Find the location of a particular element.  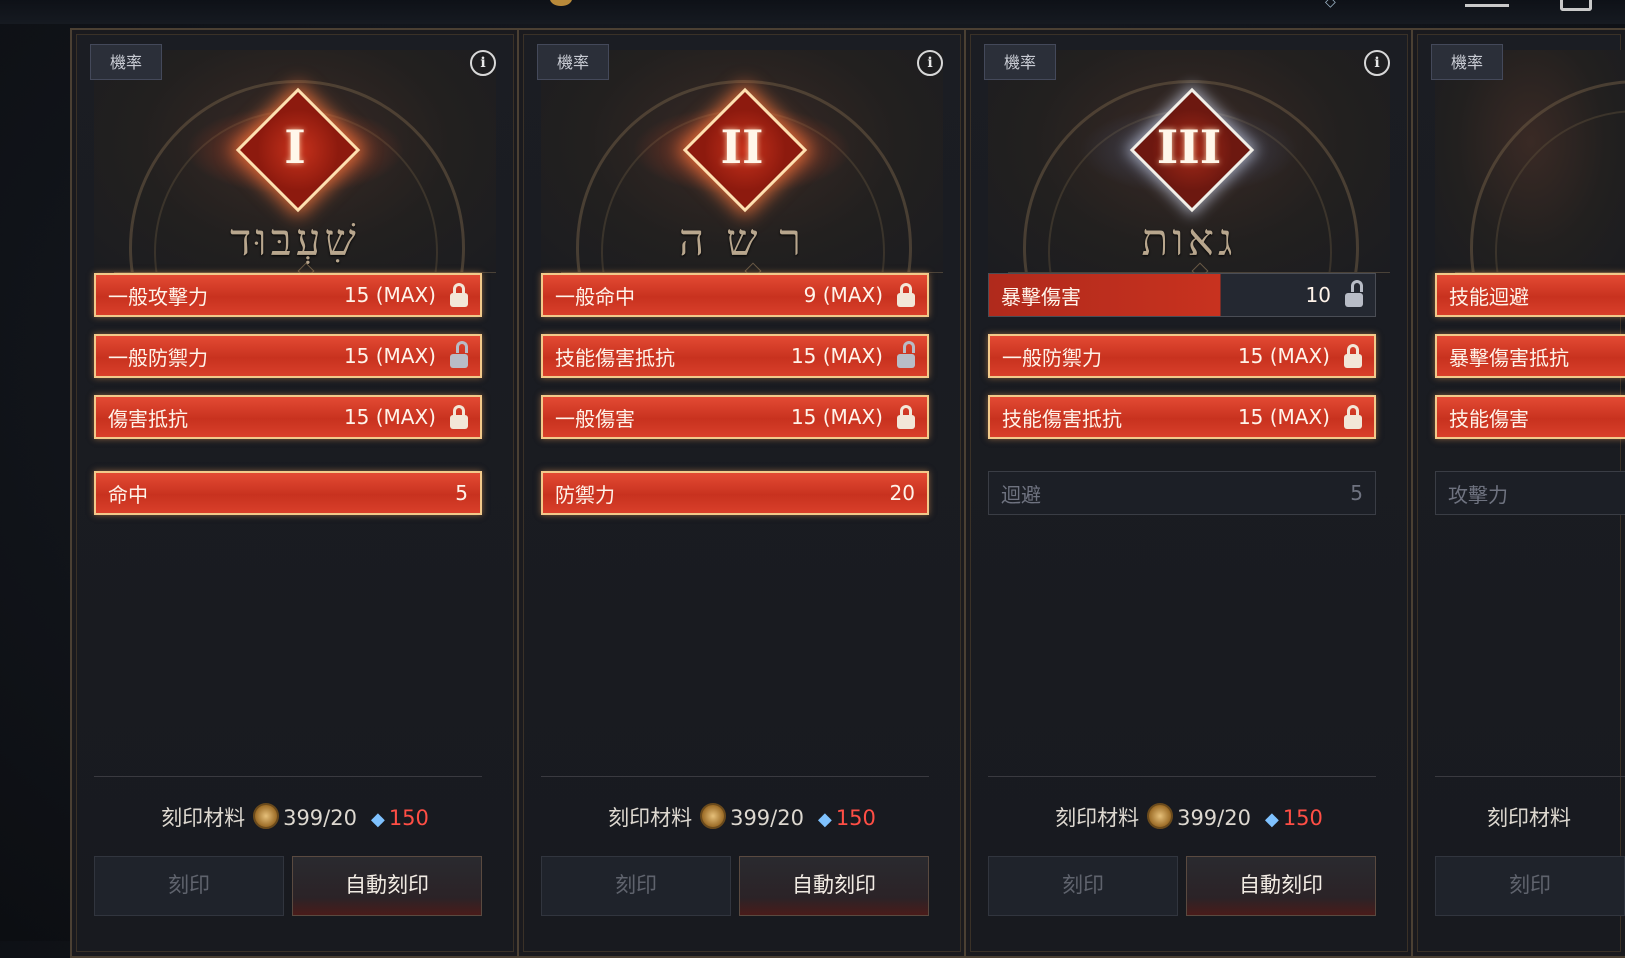

stat-row: 技能迴避 is located at coordinates (1530, 295).